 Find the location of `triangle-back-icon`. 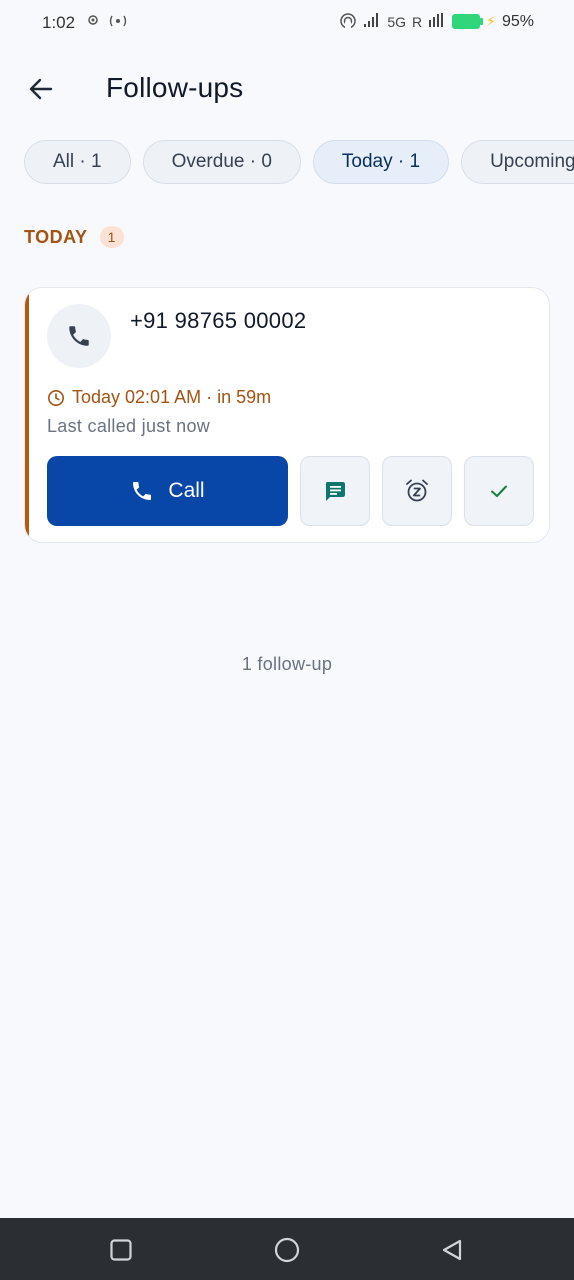

triangle-back-icon is located at coordinates (452, 1250).